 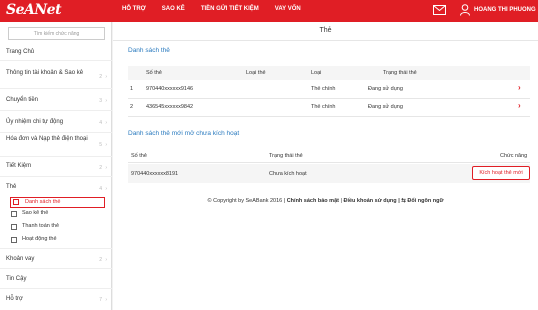 I want to click on username: HOANG THI PHUONG, so click(x=505, y=10).